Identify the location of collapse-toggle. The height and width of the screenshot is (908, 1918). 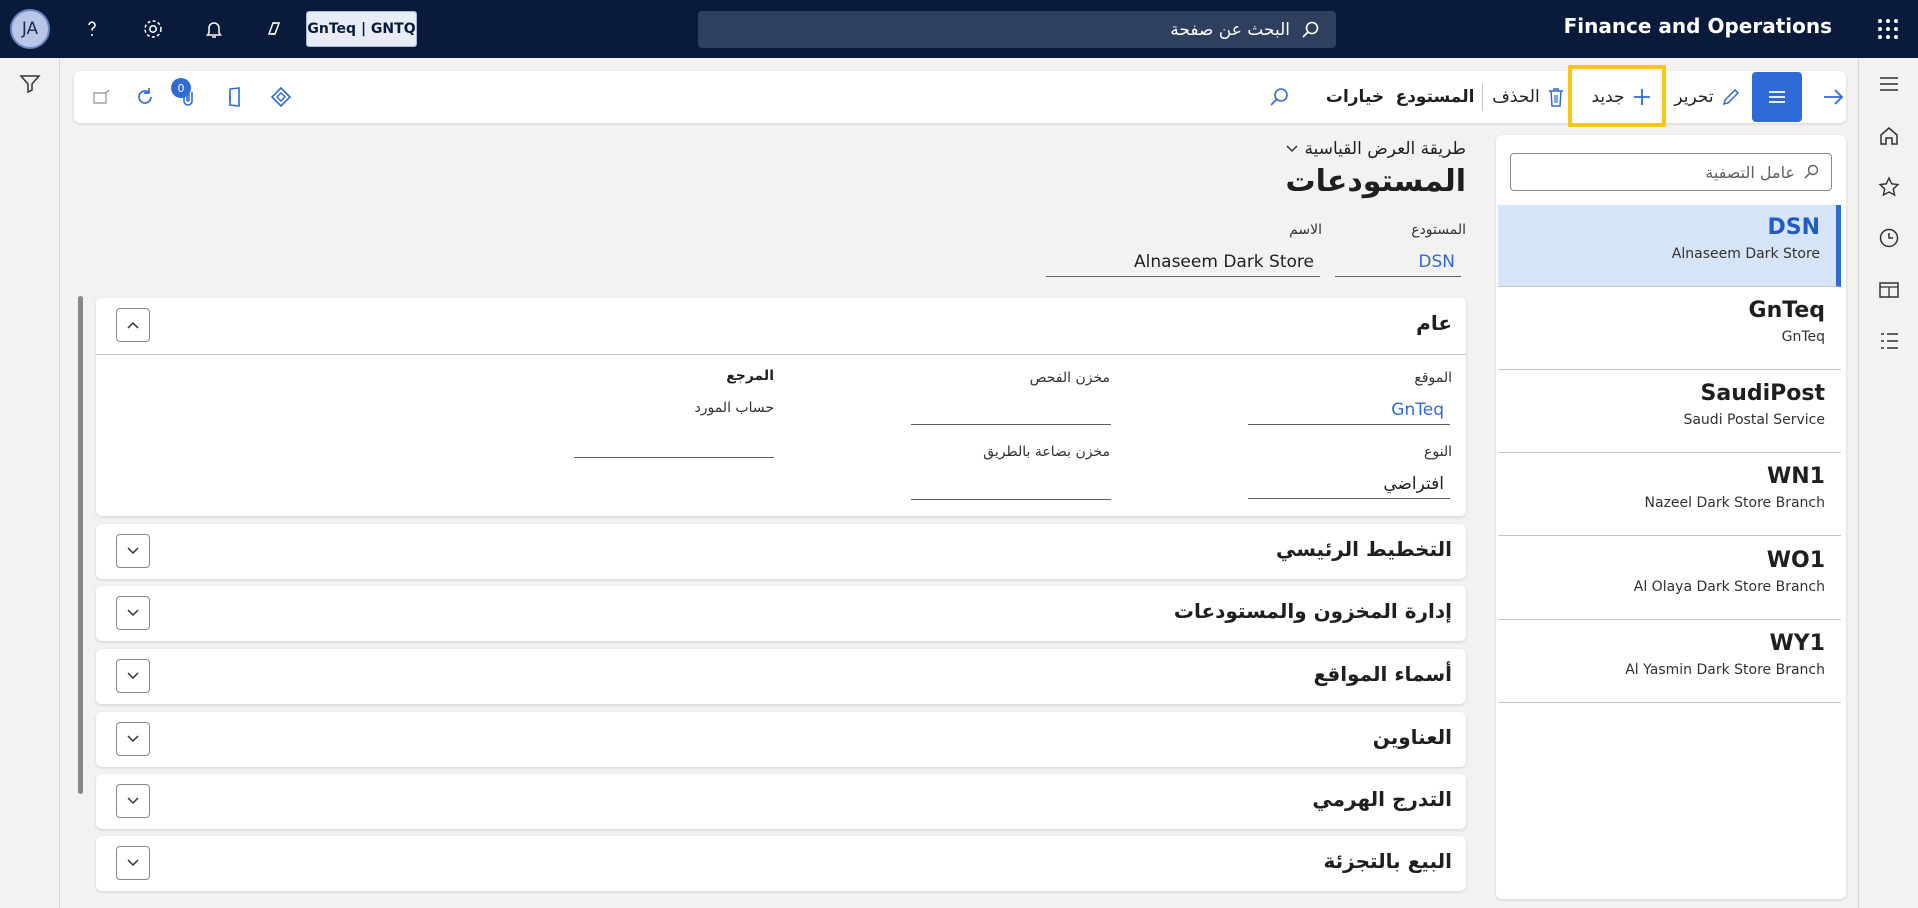
(133, 325).